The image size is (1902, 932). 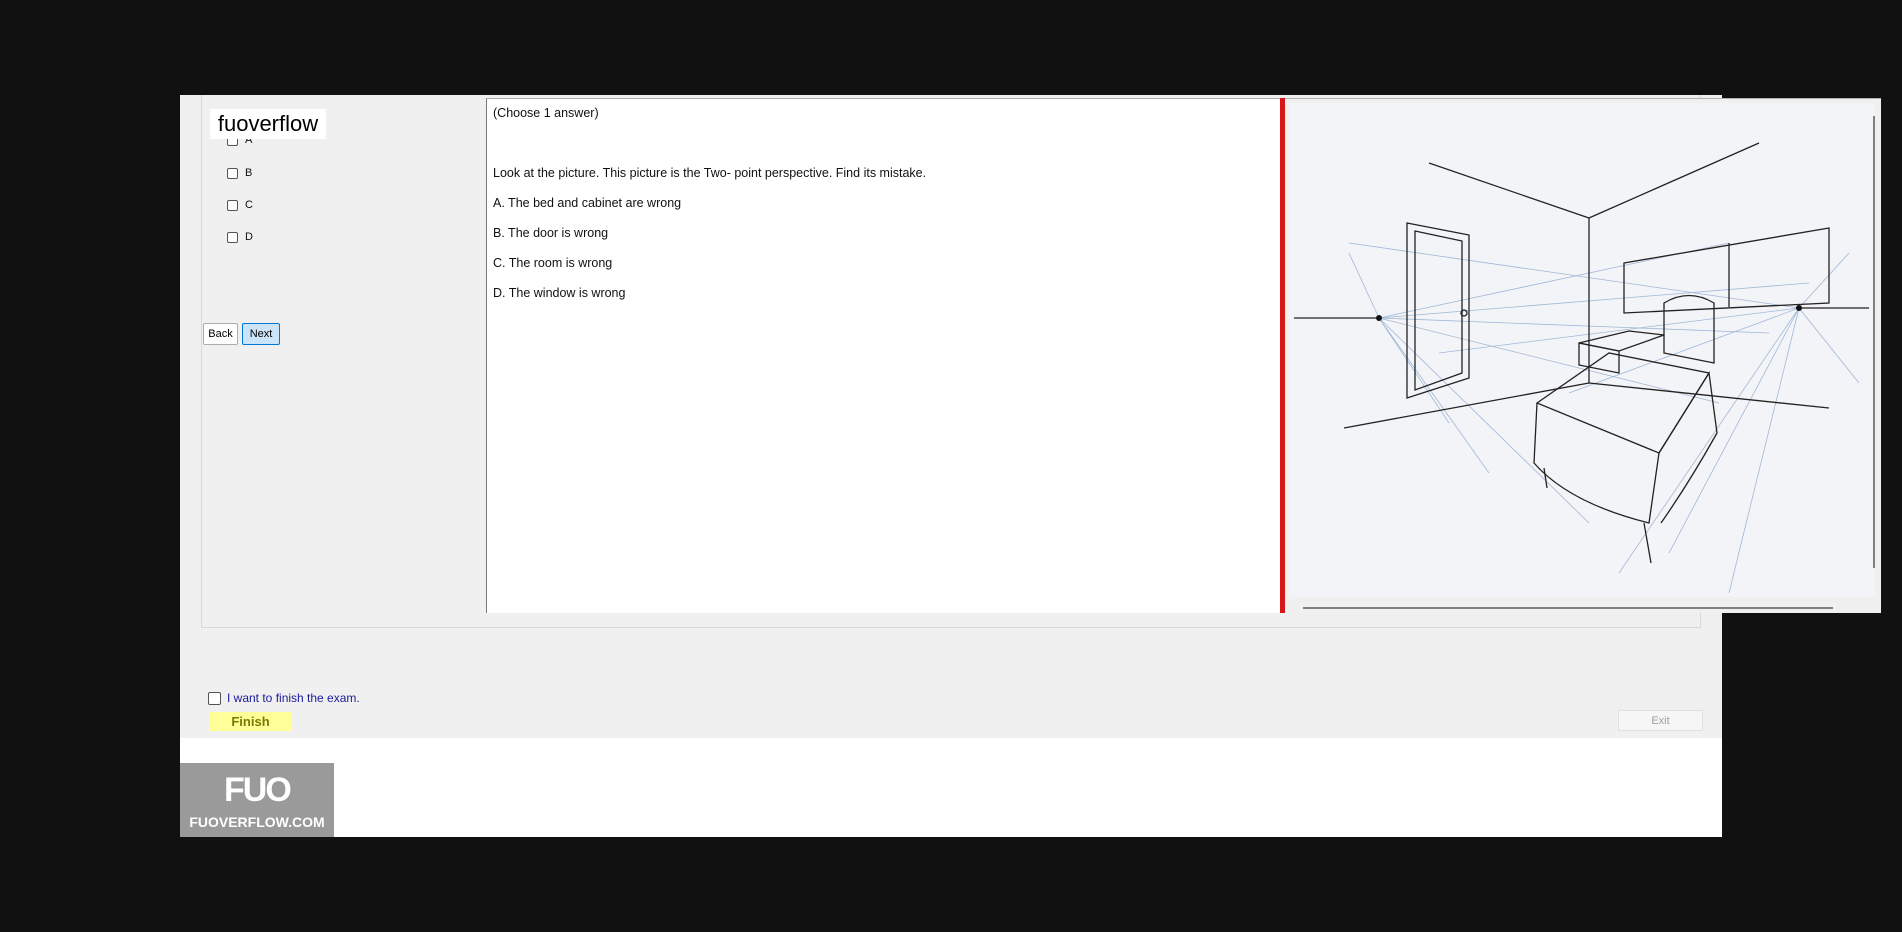 I want to click on question-instruction: (Choose 1 answer), so click(x=546, y=113).